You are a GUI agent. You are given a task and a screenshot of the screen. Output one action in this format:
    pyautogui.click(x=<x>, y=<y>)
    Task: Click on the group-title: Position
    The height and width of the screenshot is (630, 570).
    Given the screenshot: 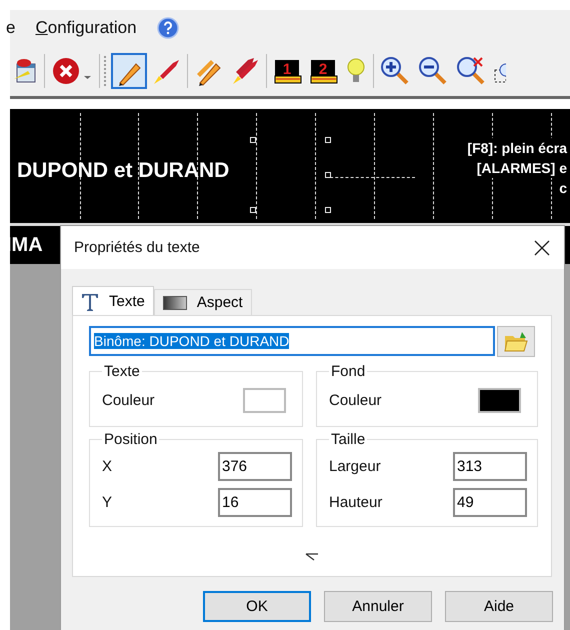 What is the action you would take?
    pyautogui.click(x=130, y=439)
    